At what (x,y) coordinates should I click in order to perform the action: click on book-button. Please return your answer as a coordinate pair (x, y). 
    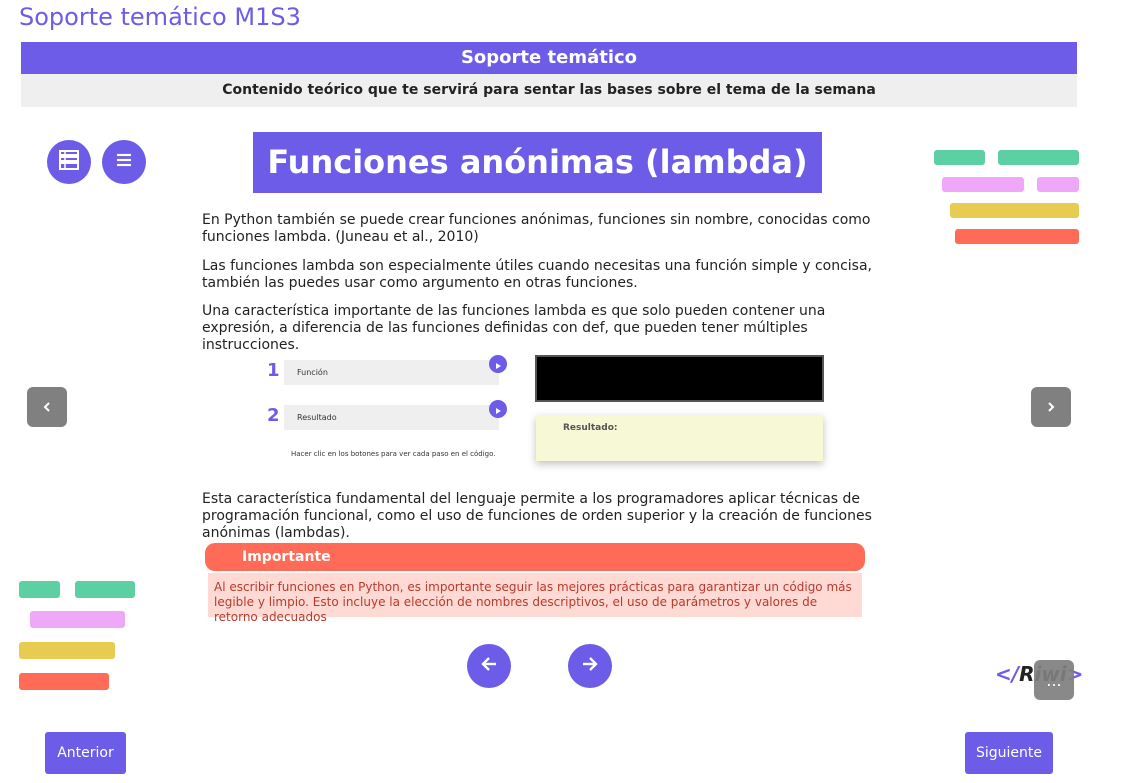
    Looking at the image, I should click on (69, 162).